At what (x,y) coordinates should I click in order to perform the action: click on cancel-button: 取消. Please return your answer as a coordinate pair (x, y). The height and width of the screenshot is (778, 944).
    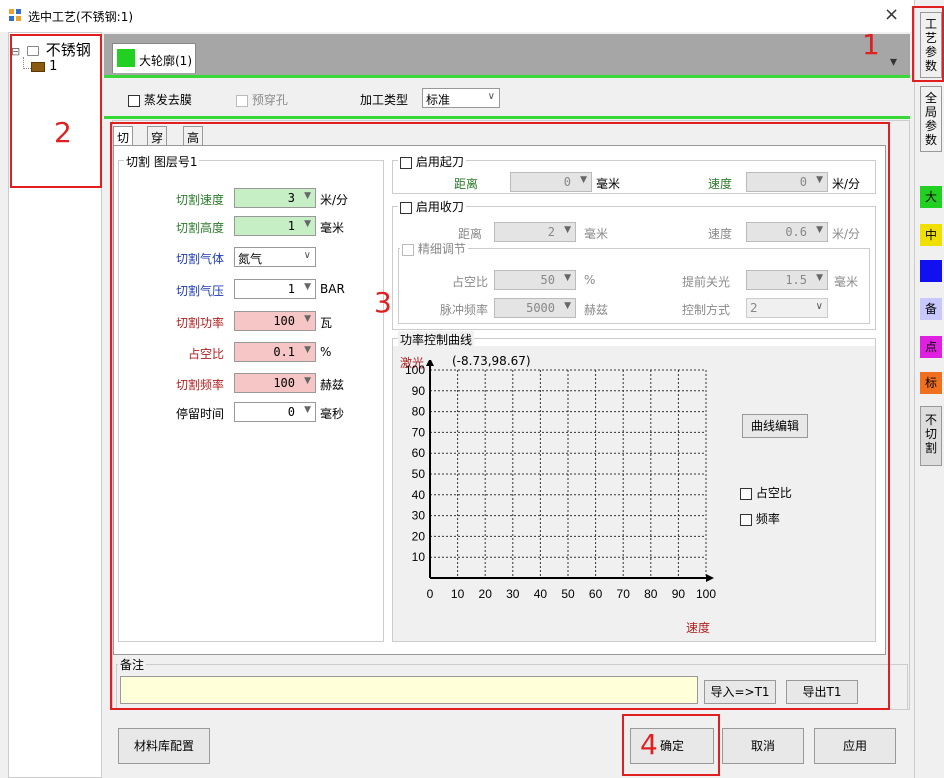
    Looking at the image, I should click on (763, 746).